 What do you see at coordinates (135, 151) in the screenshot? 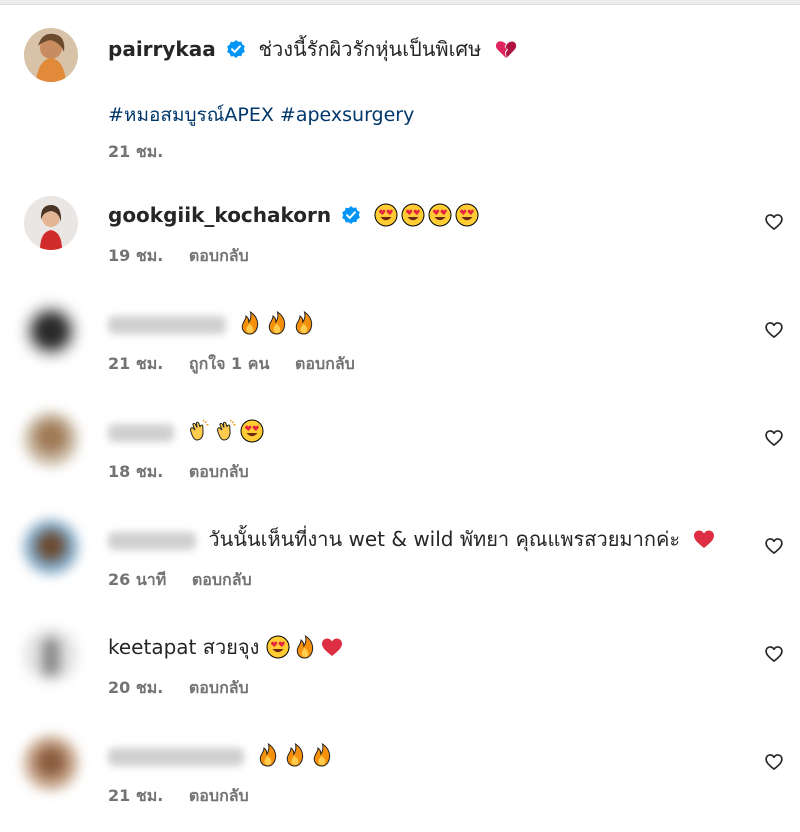
I see `caption-time: 21 ชม.` at bounding box center [135, 151].